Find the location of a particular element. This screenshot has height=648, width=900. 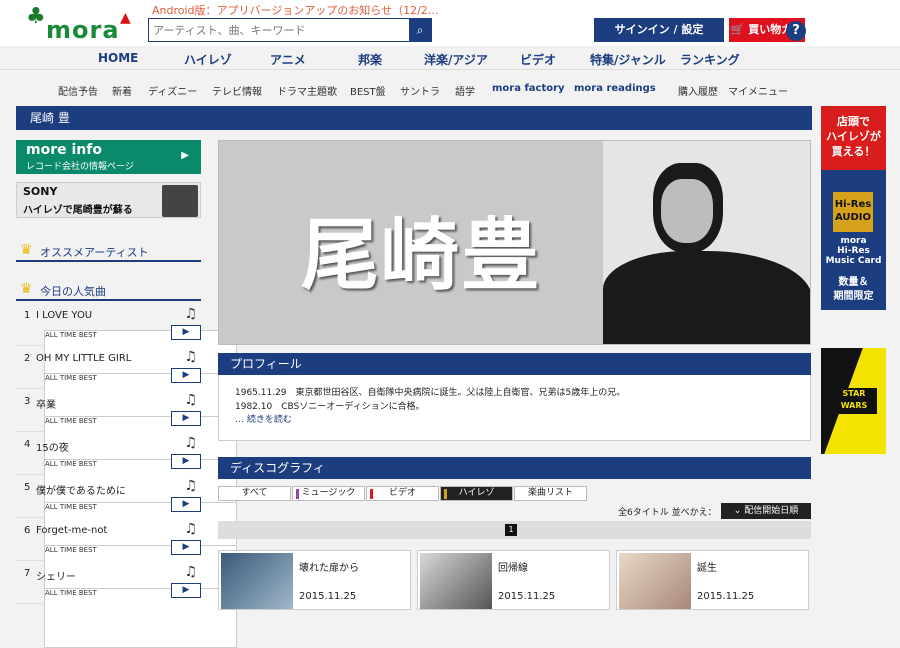

track-name: Forget-me-not is located at coordinates (71, 530).